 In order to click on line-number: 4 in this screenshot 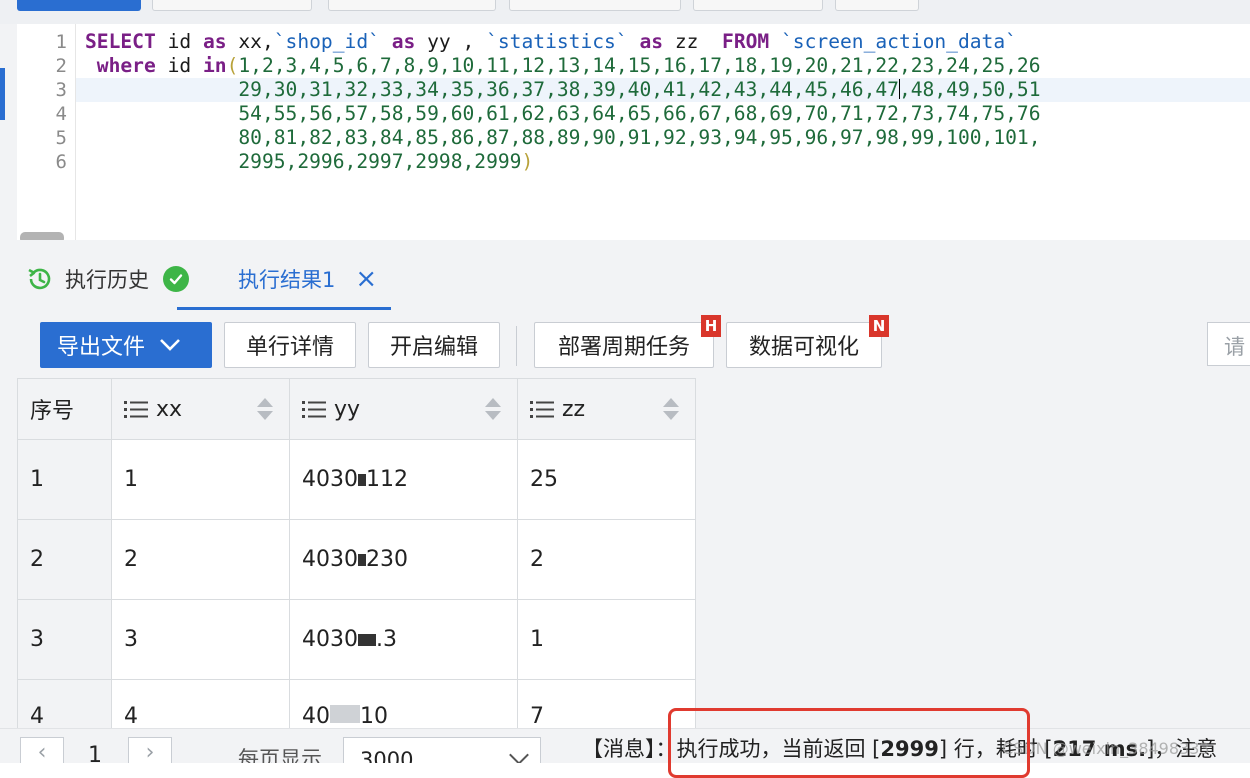, I will do `click(61, 114)`.